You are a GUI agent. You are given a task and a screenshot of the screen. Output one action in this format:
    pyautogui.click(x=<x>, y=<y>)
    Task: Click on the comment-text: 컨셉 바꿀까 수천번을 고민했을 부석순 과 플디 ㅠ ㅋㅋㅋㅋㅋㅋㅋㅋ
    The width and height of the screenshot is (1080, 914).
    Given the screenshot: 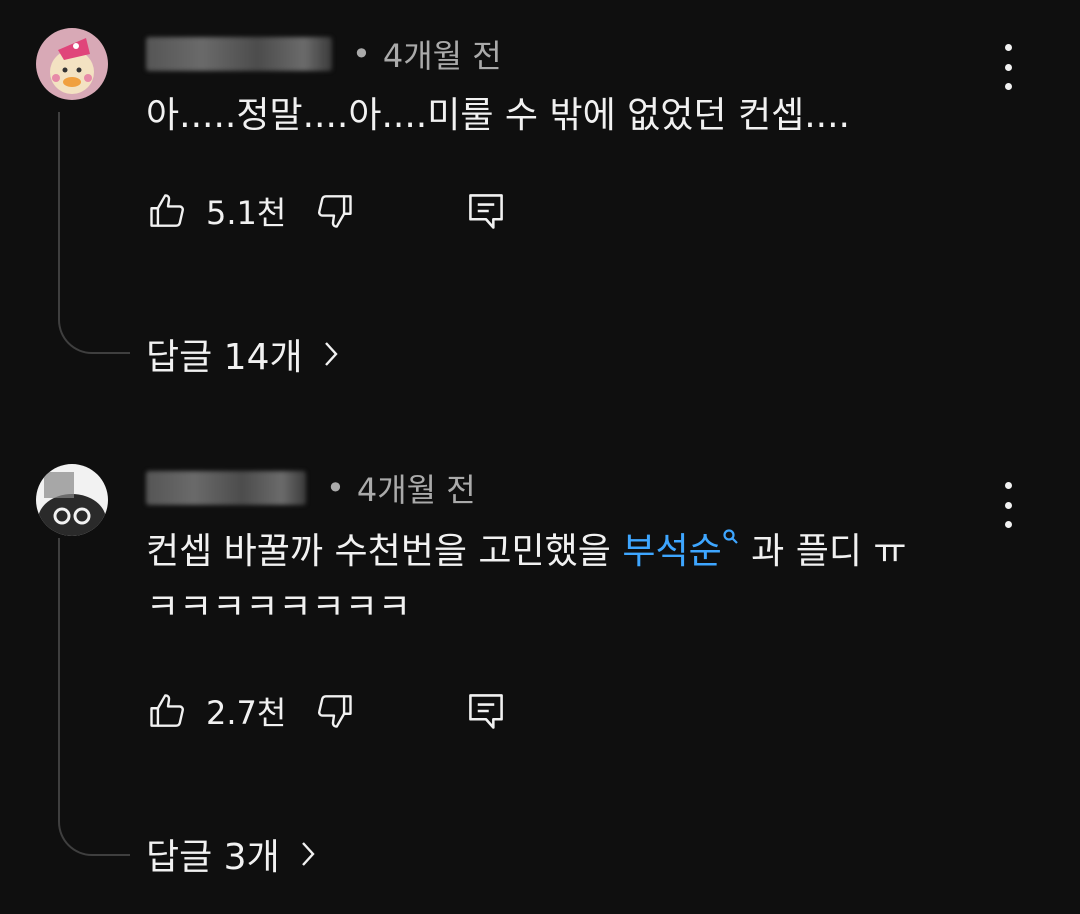 What is the action you would take?
    pyautogui.click(x=526, y=580)
    